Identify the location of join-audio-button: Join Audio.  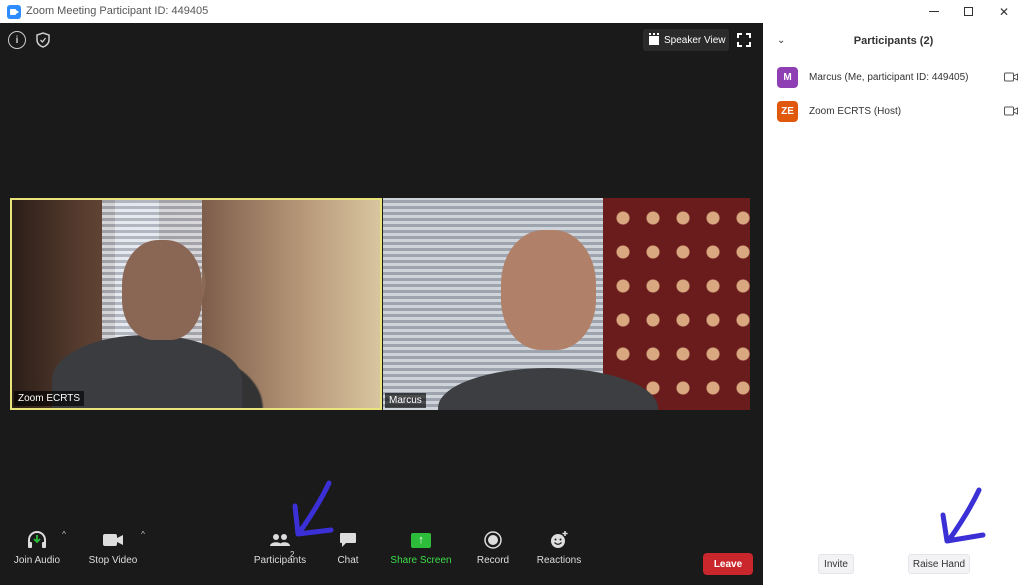
(37, 551).